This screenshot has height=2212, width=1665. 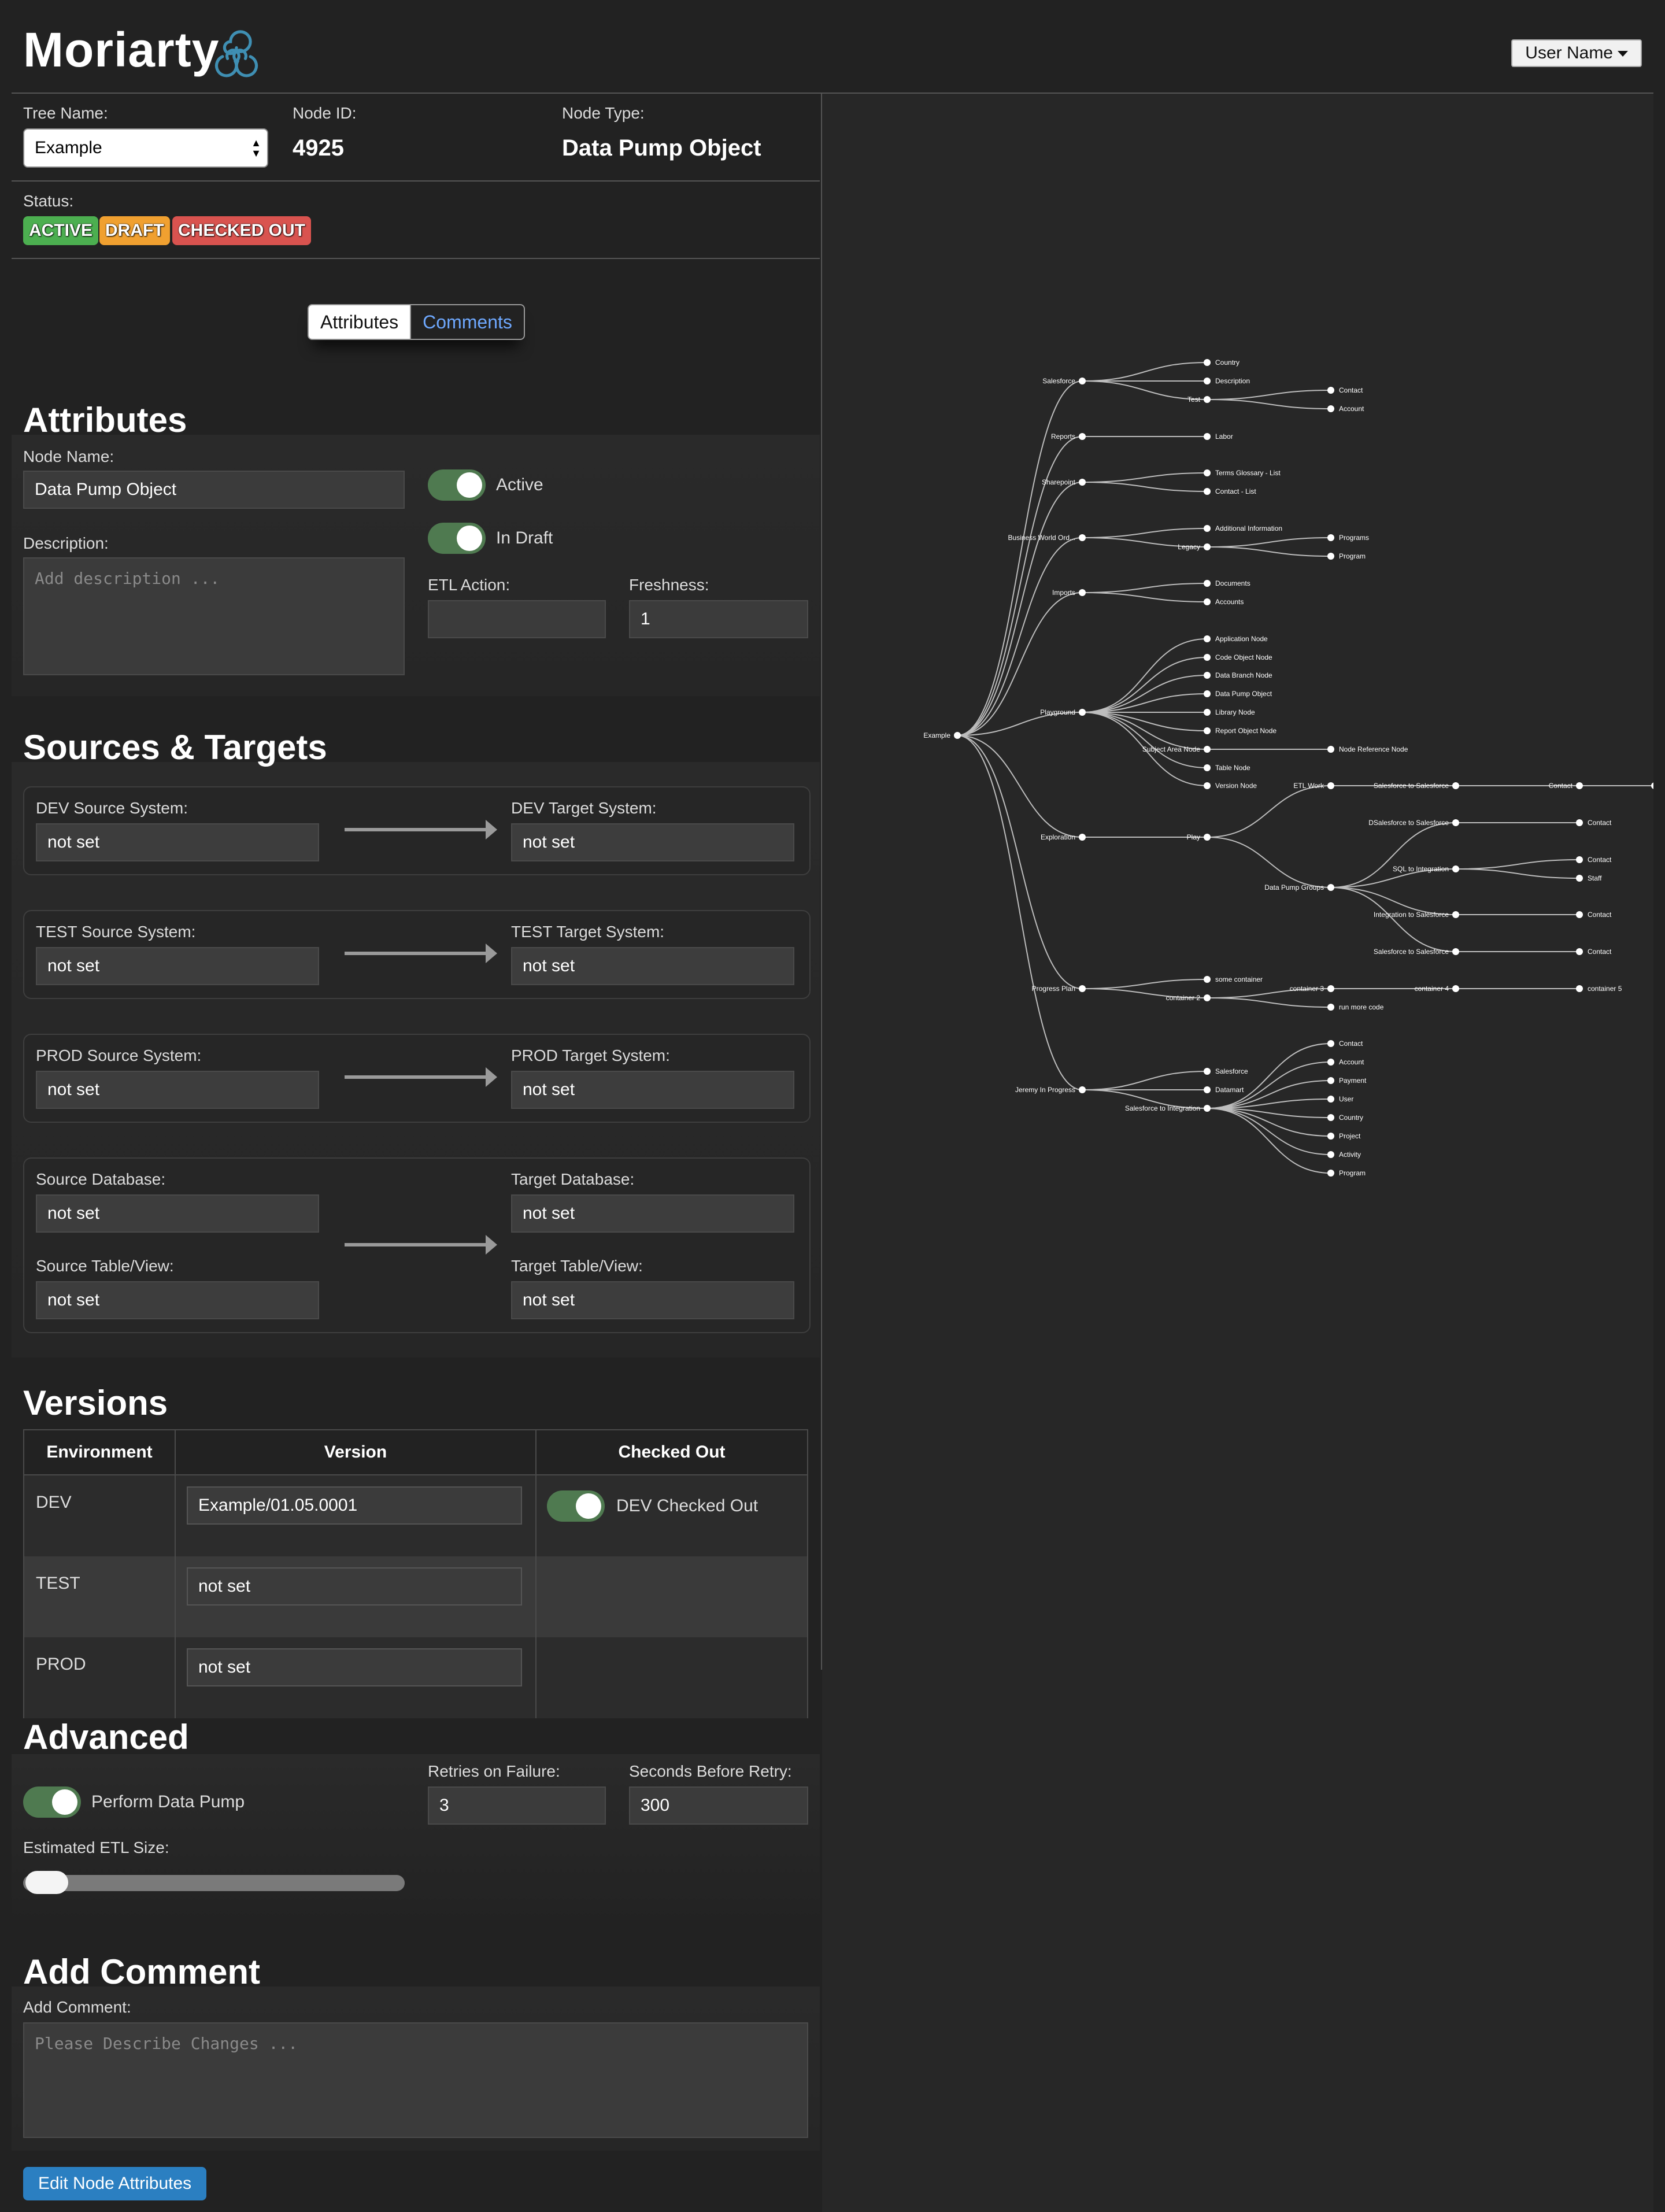 What do you see at coordinates (1235, 712) in the screenshot?
I see `tree-node-label: Library Node` at bounding box center [1235, 712].